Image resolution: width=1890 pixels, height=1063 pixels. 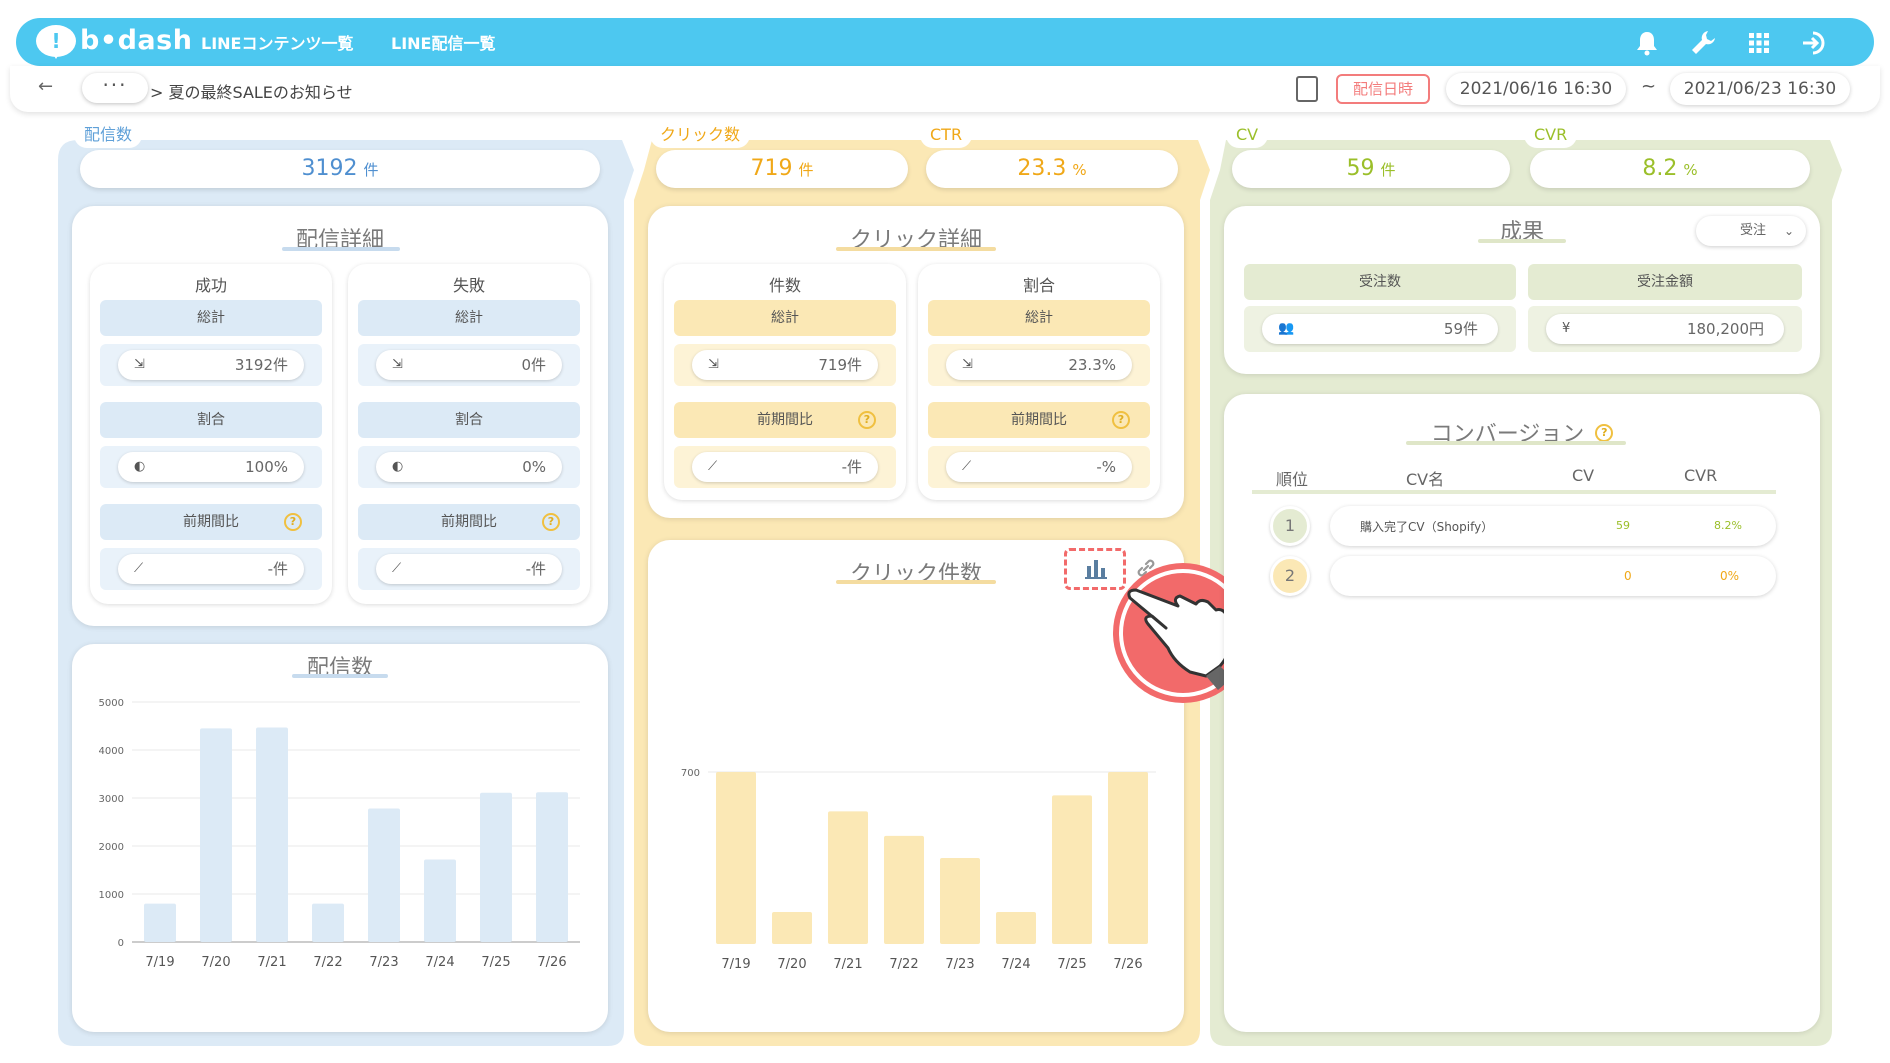 I want to click on click-ratio-title: 割合, so click(x=1038, y=285).